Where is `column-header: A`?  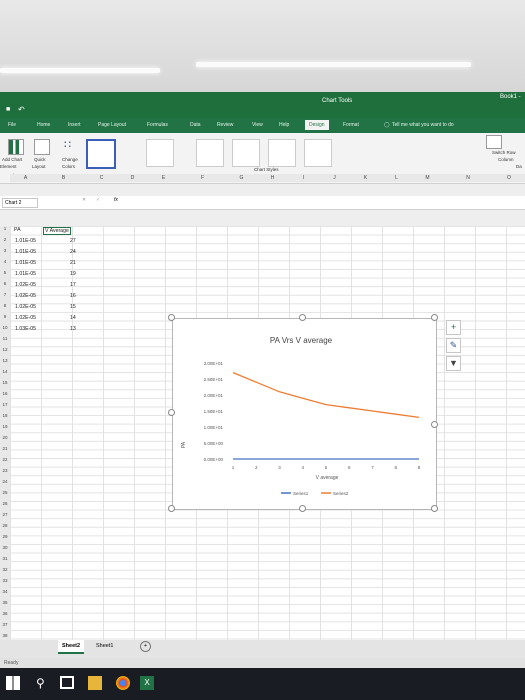 column-header: A is located at coordinates (26, 178).